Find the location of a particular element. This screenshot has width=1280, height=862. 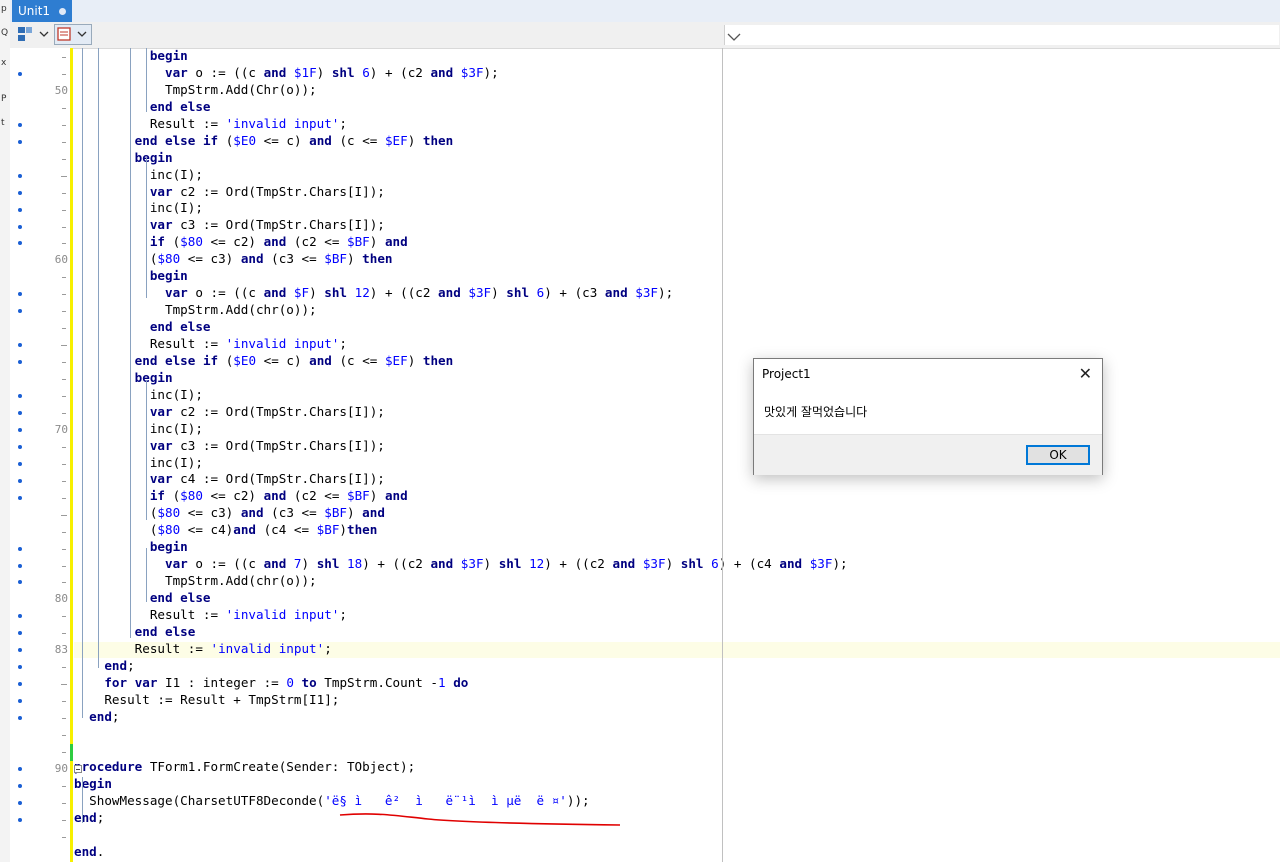

code-line: if ($80 <= c2) and (c2 <= $BF) and is located at coordinates (278, 496).